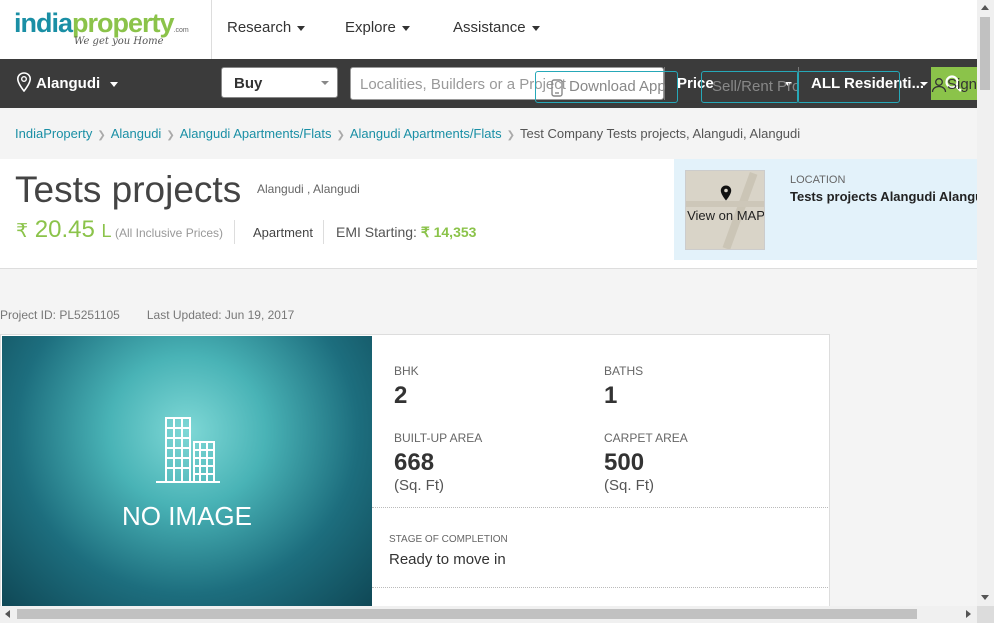 This screenshot has width=994, height=623. Describe the element at coordinates (24, 84) in the screenshot. I see `location-pin-icon` at that location.